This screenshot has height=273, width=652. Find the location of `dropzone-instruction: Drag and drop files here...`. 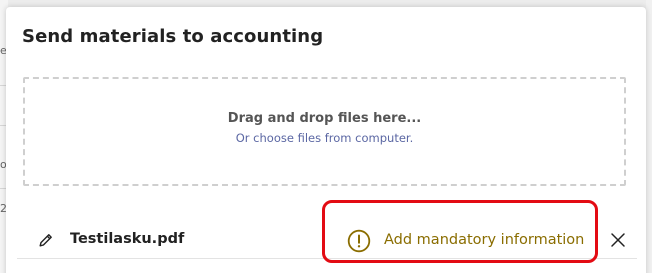

dropzone-instruction: Drag and drop files here... is located at coordinates (324, 118).